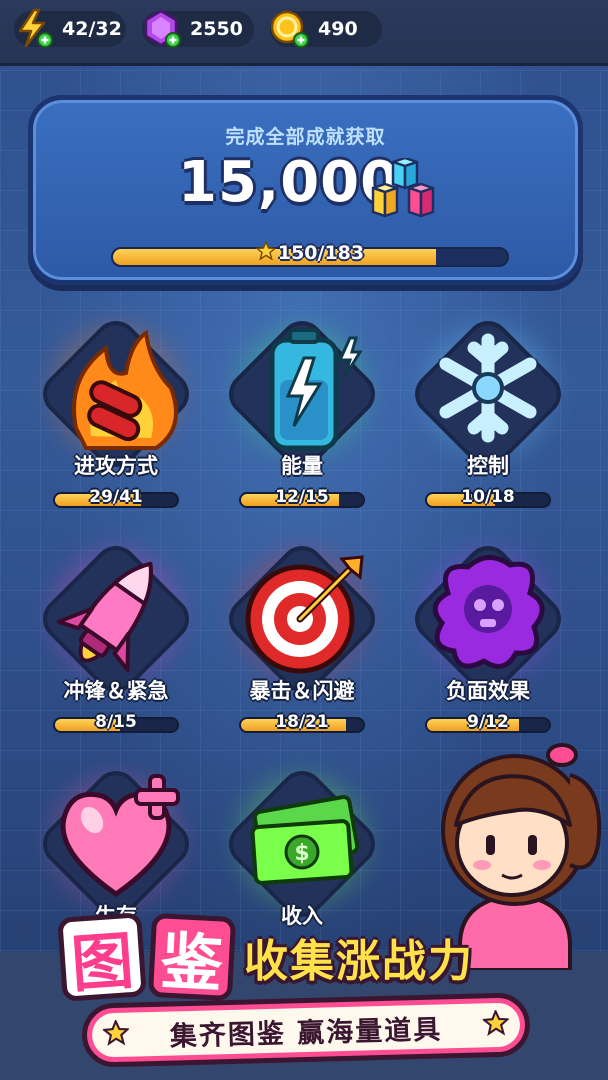  Describe the element at coordinates (488, 691) in the screenshot. I see `tile-label: 负面效果` at that location.